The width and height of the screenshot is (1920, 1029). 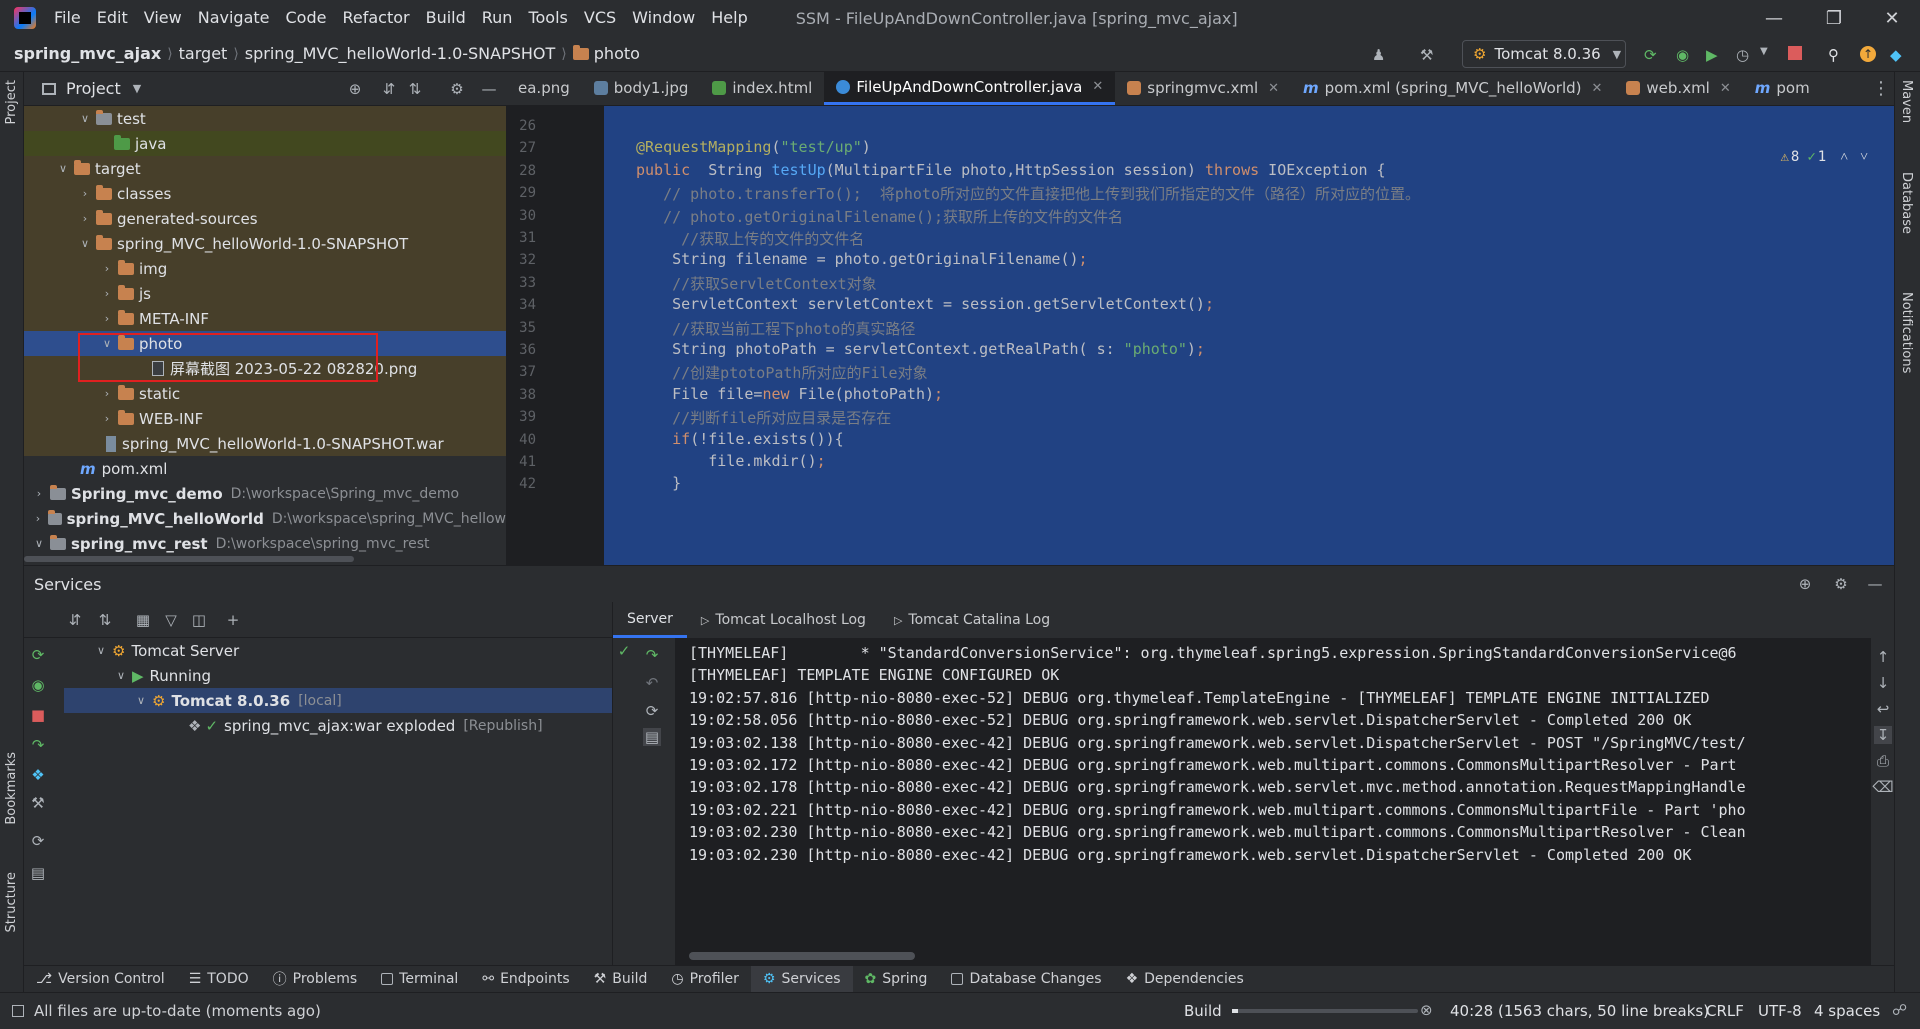 I want to click on tree-item-snapshot: ∨ spring_MVC_helloWorld-1.0-SNAPSHOT, so click(x=265, y=243).